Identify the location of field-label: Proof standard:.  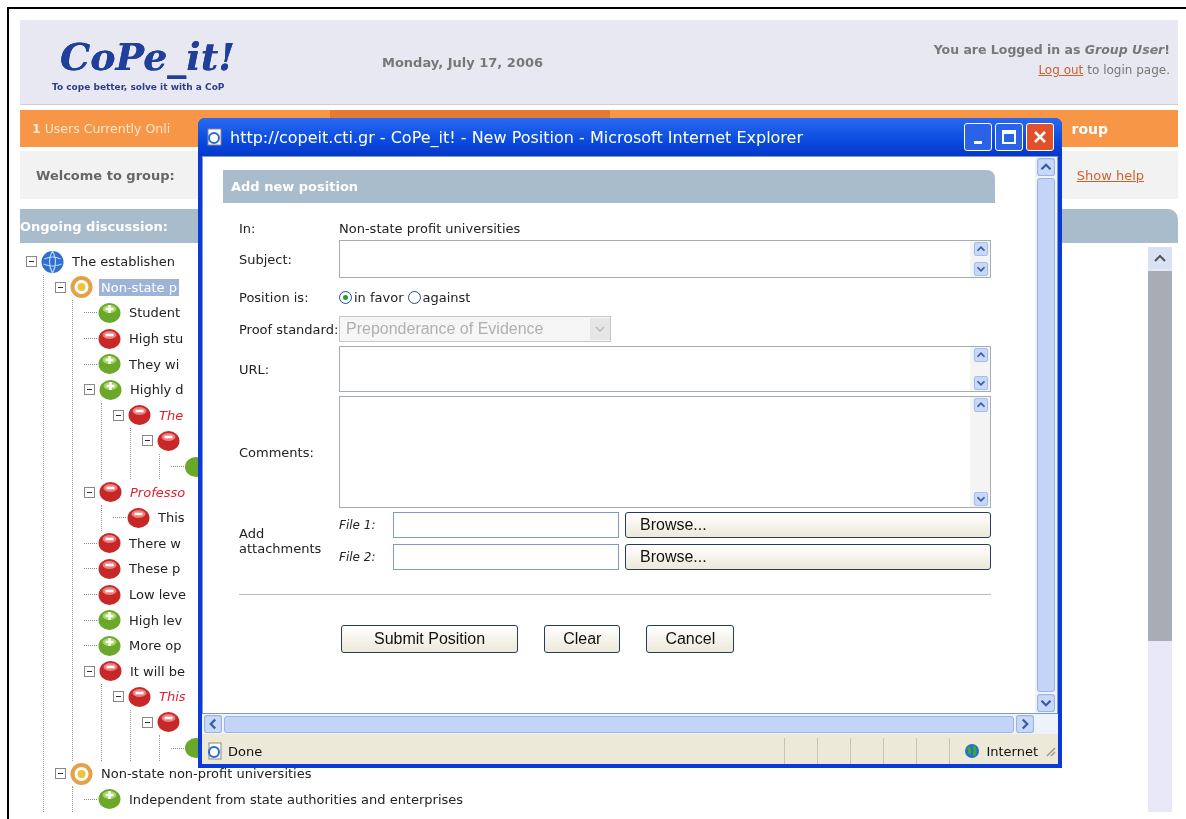
(289, 329).